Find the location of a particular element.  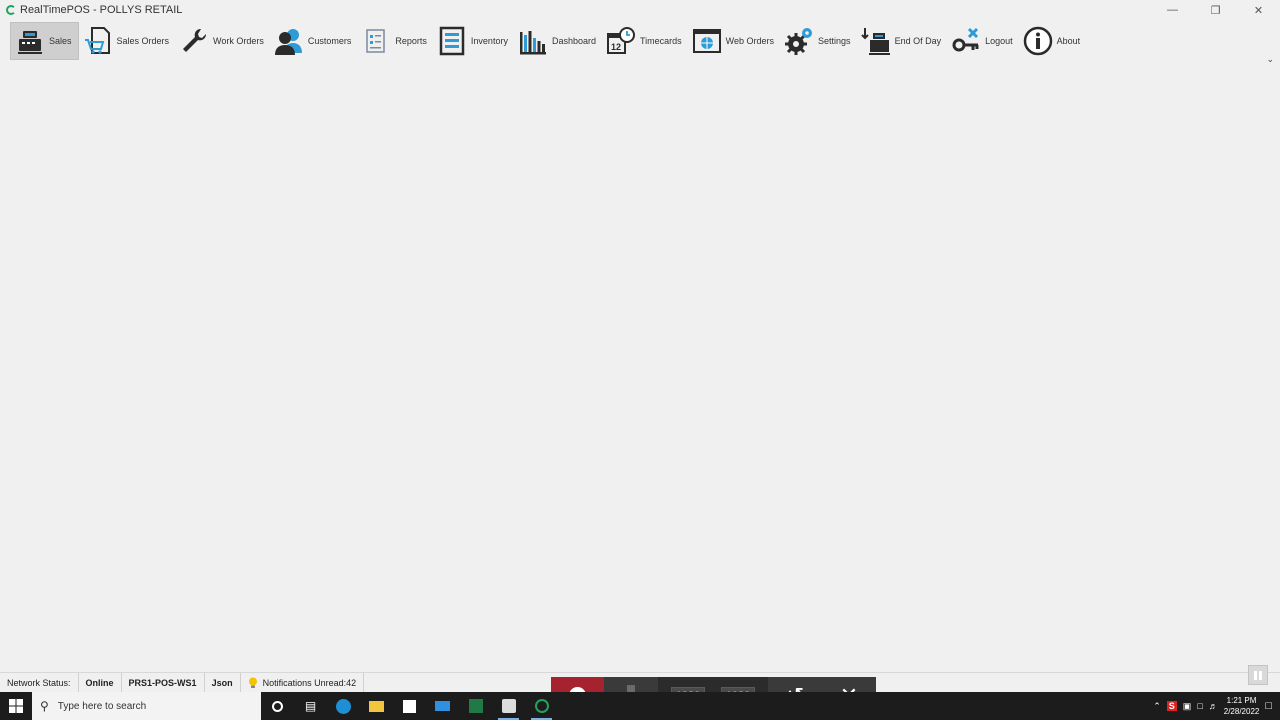

windows-logo-icon is located at coordinates (16, 706).